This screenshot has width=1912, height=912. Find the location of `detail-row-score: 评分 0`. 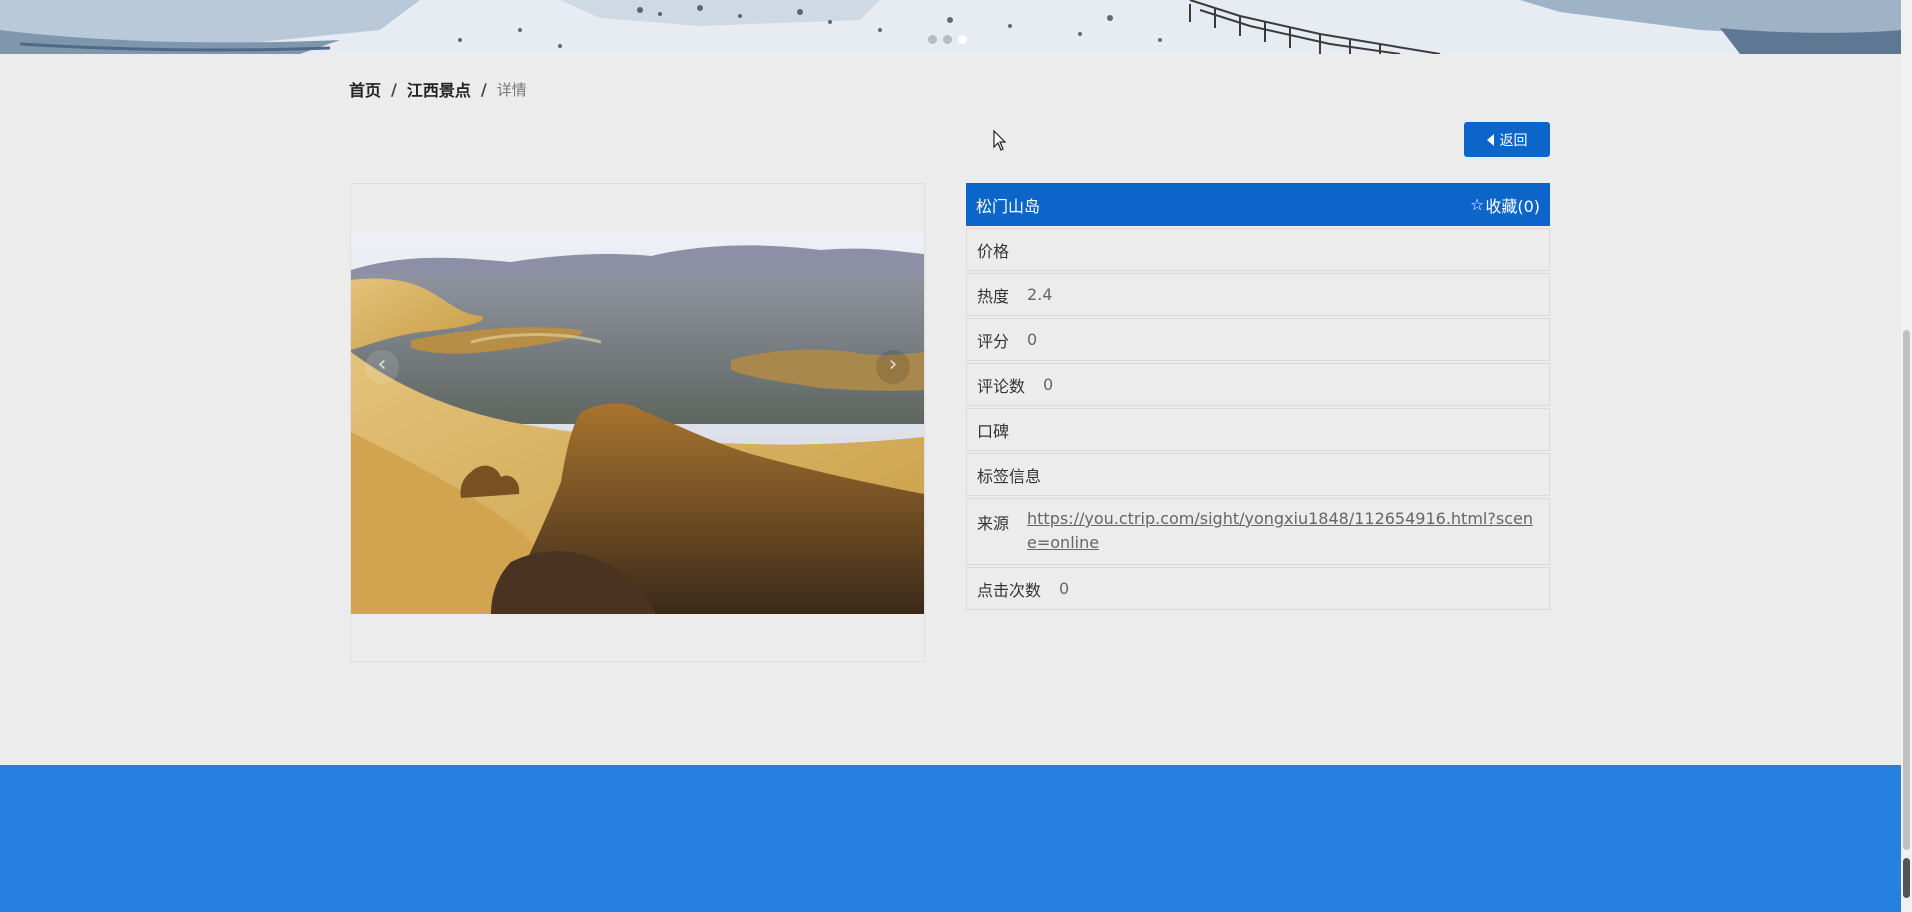

detail-row-score: 评分 0 is located at coordinates (1258, 339).